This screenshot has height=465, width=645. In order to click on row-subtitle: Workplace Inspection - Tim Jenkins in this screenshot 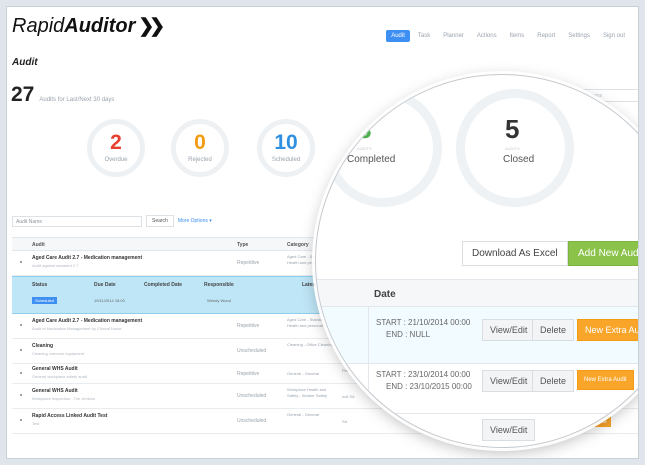, I will do `click(63, 398)`.